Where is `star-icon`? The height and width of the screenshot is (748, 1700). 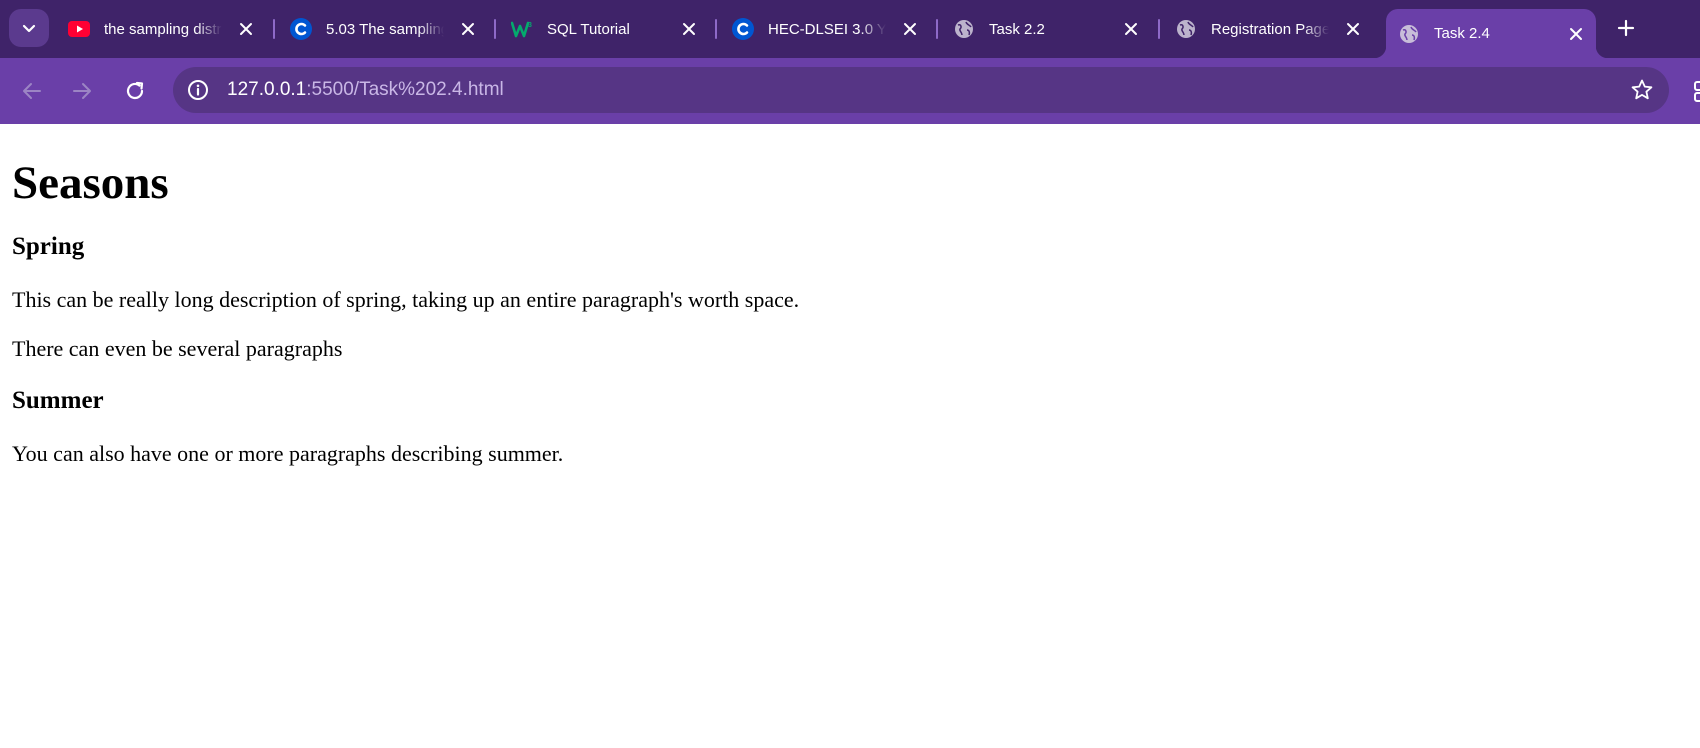
star-icon is located at coordinates (1642, 89).